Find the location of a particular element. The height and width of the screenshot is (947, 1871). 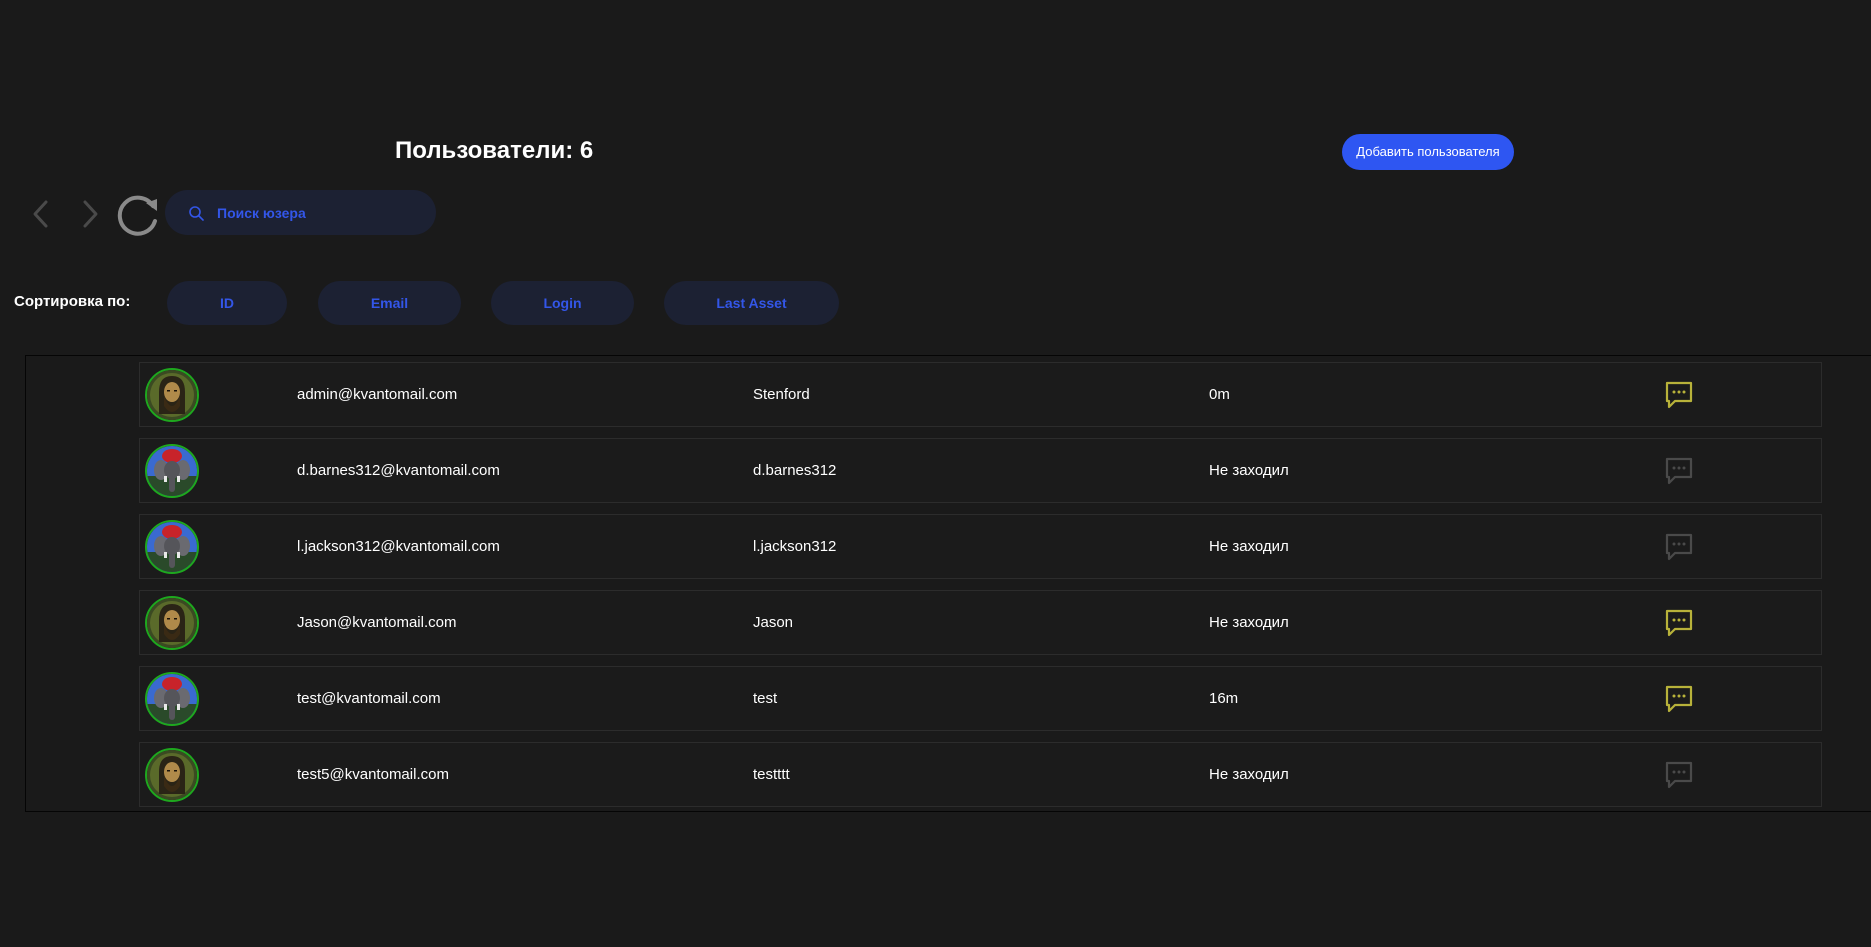

sort-by-email-button: Email is located at coordinates (389, 303).